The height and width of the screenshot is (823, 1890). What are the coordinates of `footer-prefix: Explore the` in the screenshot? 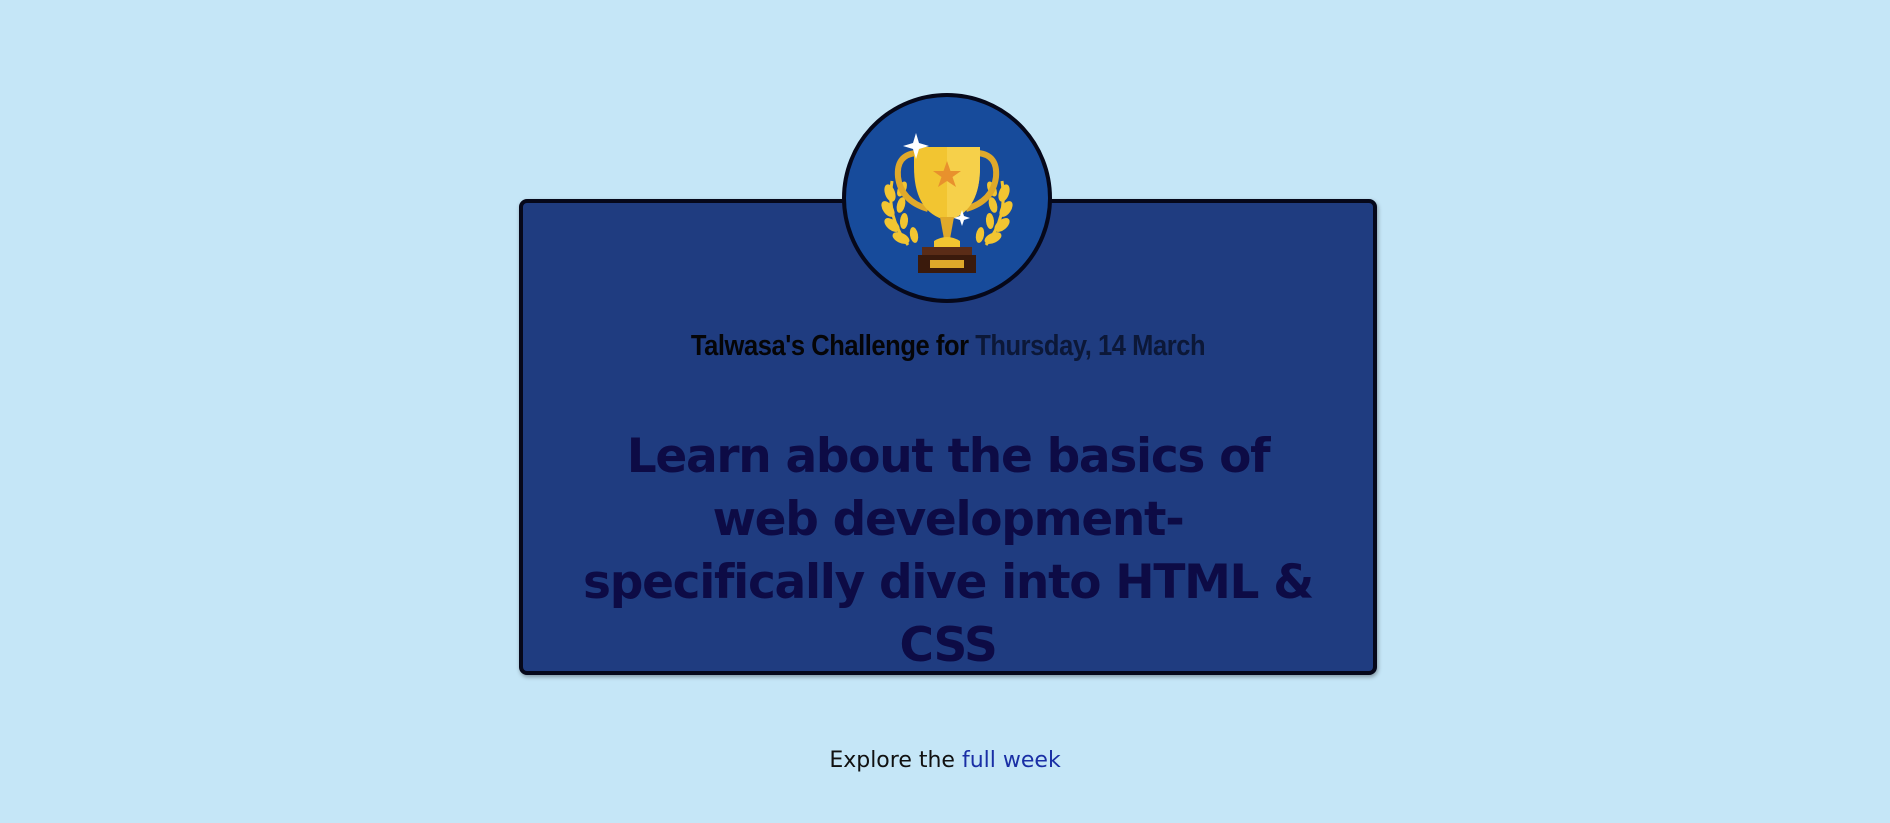 It's located at (895, 760).